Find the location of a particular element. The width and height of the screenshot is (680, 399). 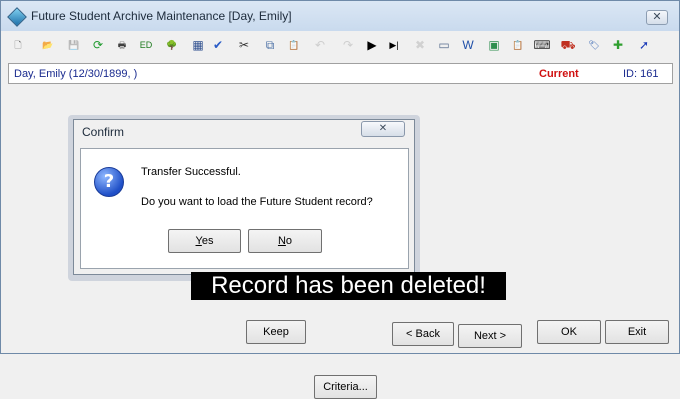

play-end-icon: ▶| is located at coordinates (394, 45).